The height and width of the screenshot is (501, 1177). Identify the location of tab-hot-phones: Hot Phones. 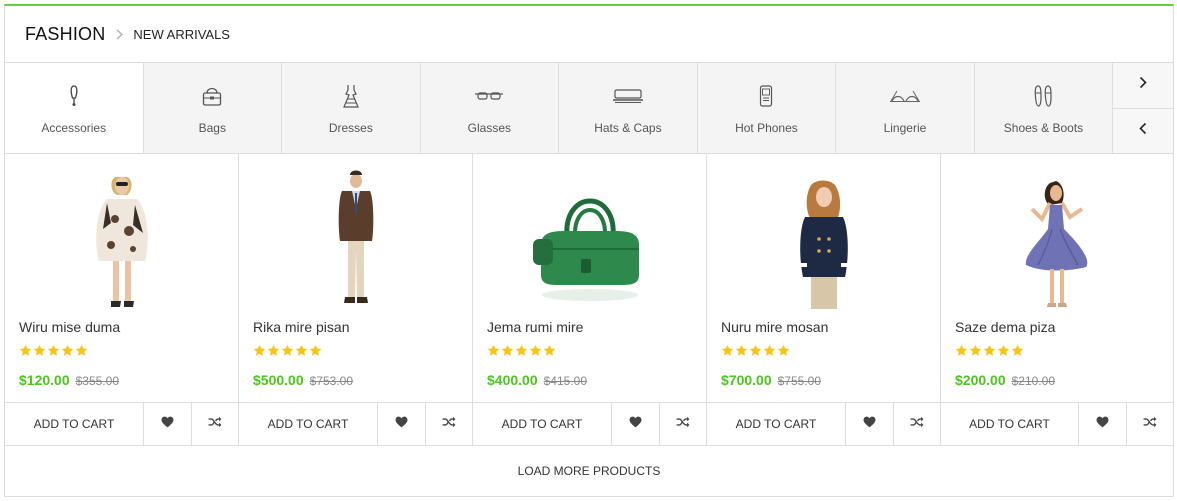
(767, 108).